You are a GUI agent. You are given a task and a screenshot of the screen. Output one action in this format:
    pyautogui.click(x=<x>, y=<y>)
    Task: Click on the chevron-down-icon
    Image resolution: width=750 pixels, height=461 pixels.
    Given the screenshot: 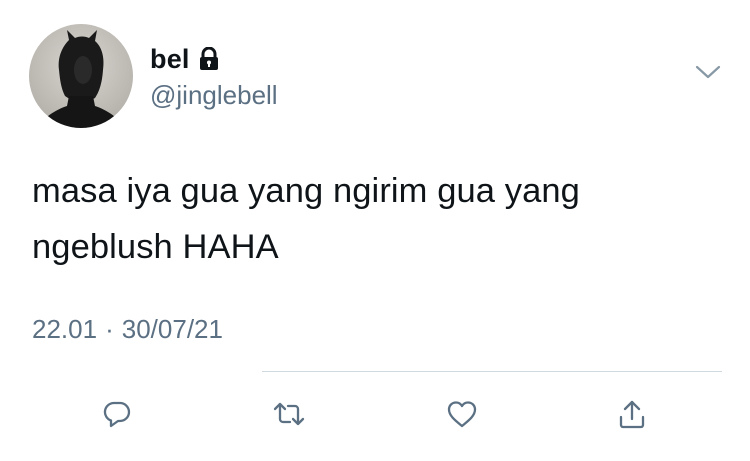 What is the action you would take?
    pyautogui.click(x=708, y=72)
    